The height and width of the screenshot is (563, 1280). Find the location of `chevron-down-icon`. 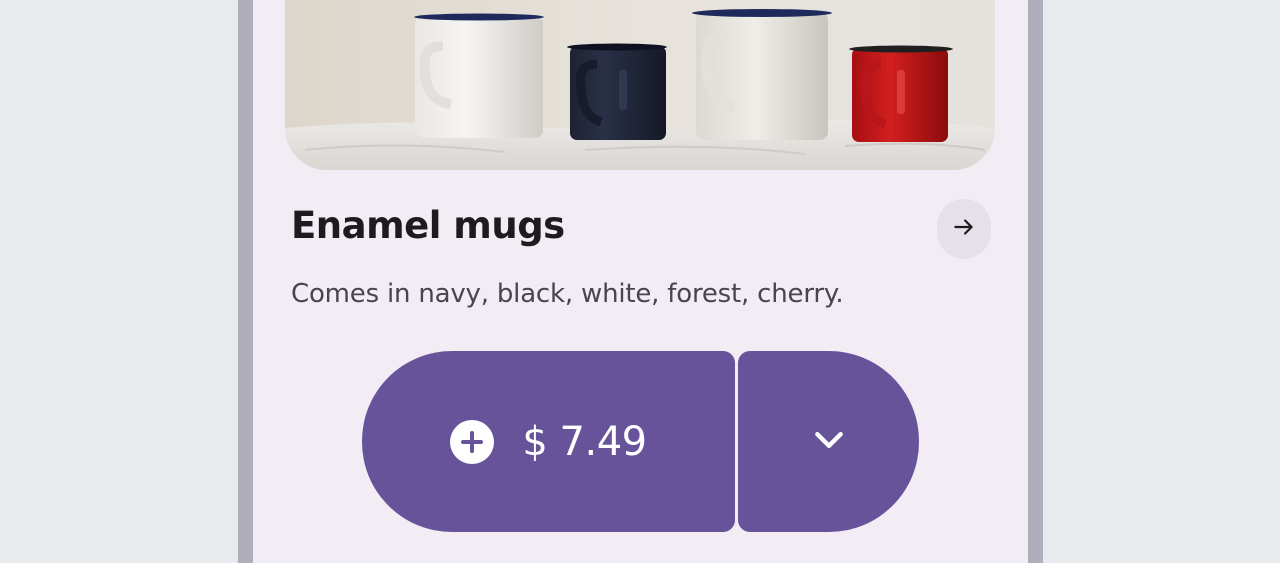

chevron-down-icon is located at coordinates (829, 442).